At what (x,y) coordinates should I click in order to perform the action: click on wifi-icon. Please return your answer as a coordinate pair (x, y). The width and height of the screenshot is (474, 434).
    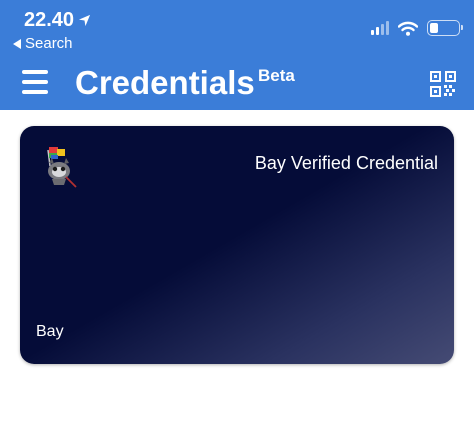
    Looking at the image, I should click on (408, 28).